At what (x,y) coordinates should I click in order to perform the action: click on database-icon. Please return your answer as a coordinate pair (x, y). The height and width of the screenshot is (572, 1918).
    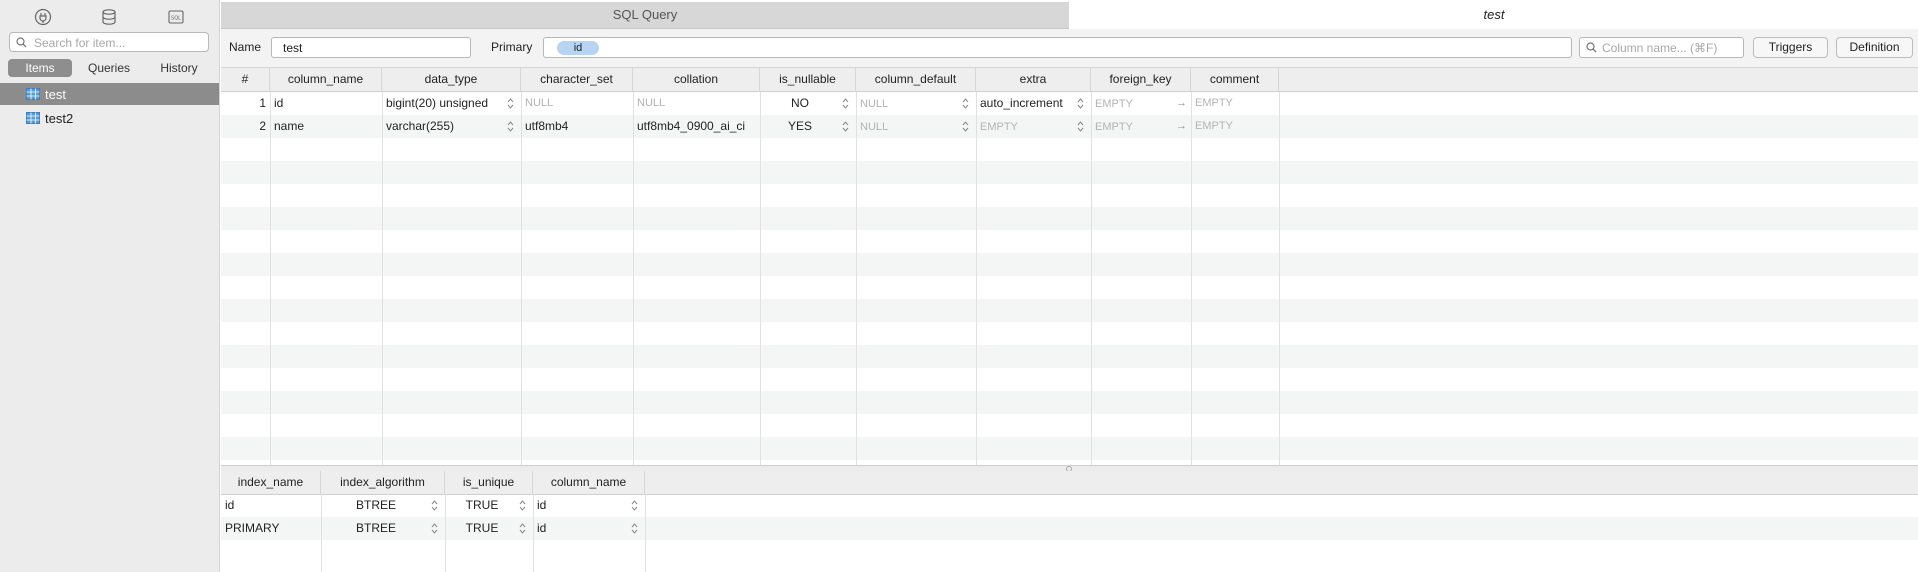
    Looking at the image, I should click on (109, 17).